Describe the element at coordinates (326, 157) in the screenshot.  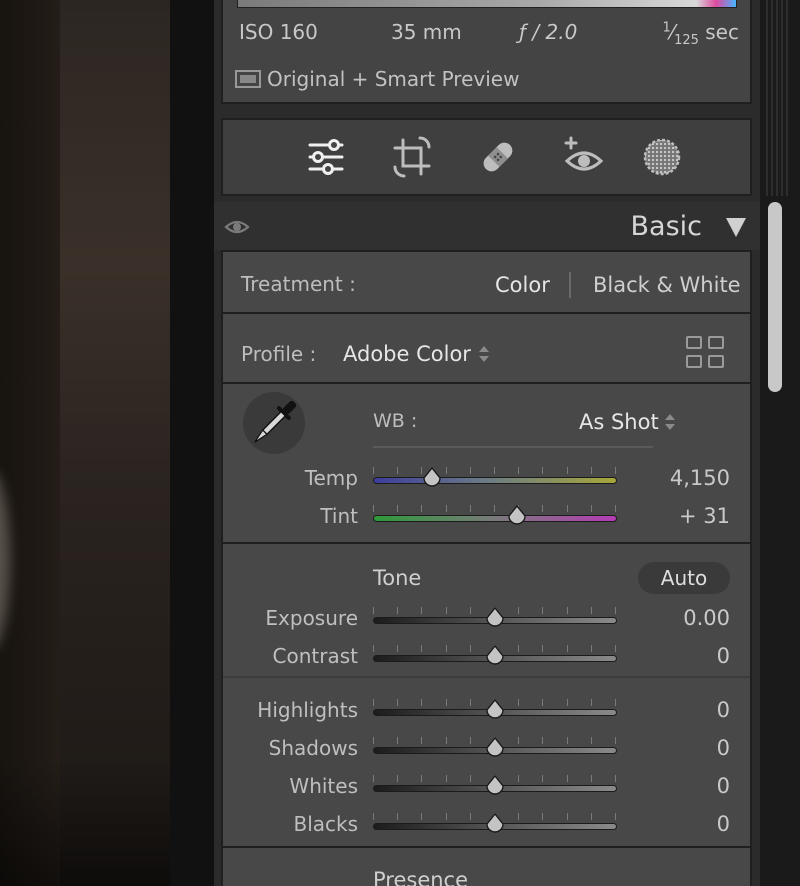
I see `edit-sliders-icon` at that location.